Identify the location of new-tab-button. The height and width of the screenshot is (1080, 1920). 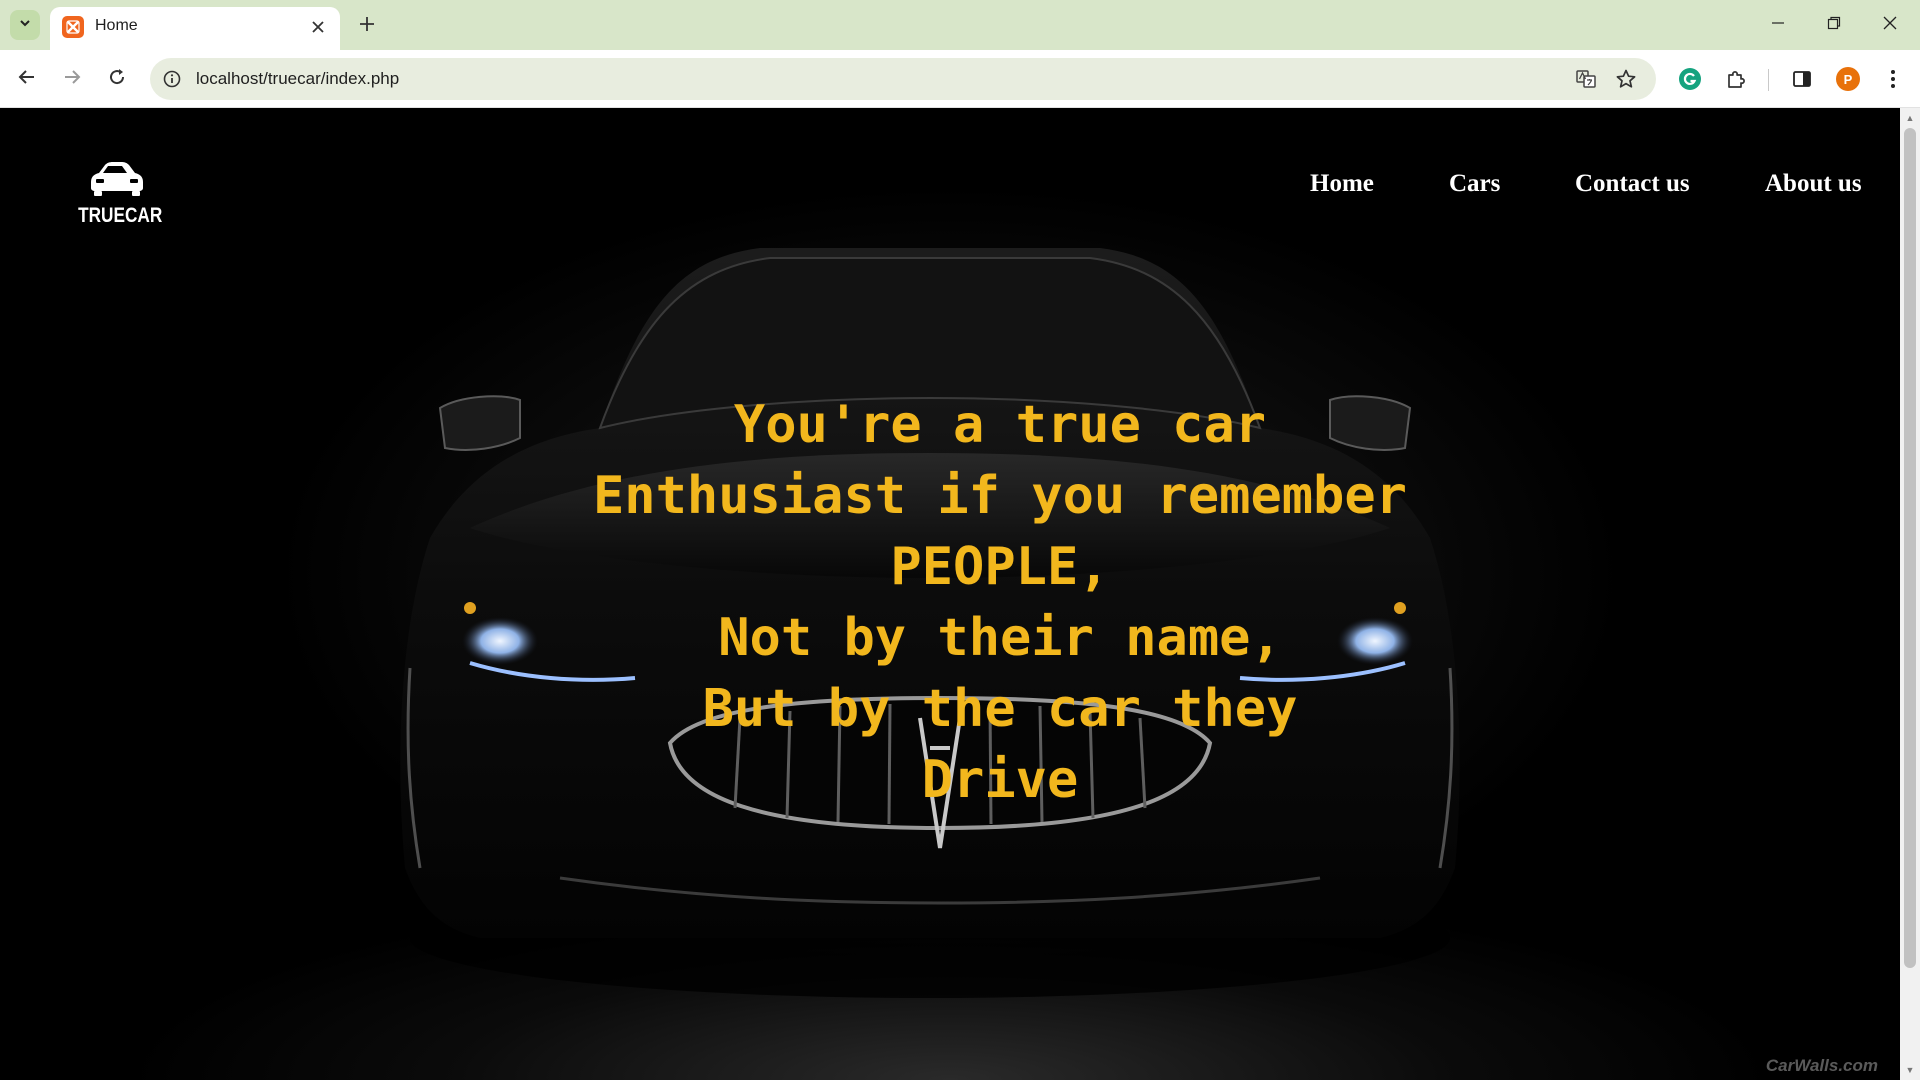
(367, 25).